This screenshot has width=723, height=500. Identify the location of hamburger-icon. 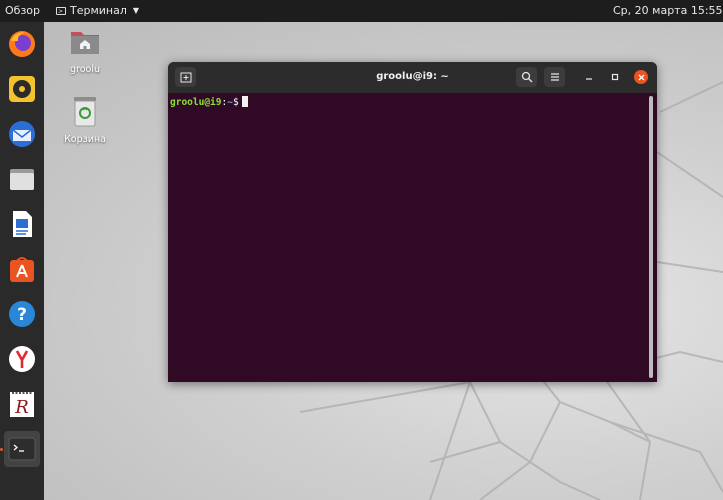
(554, 77).